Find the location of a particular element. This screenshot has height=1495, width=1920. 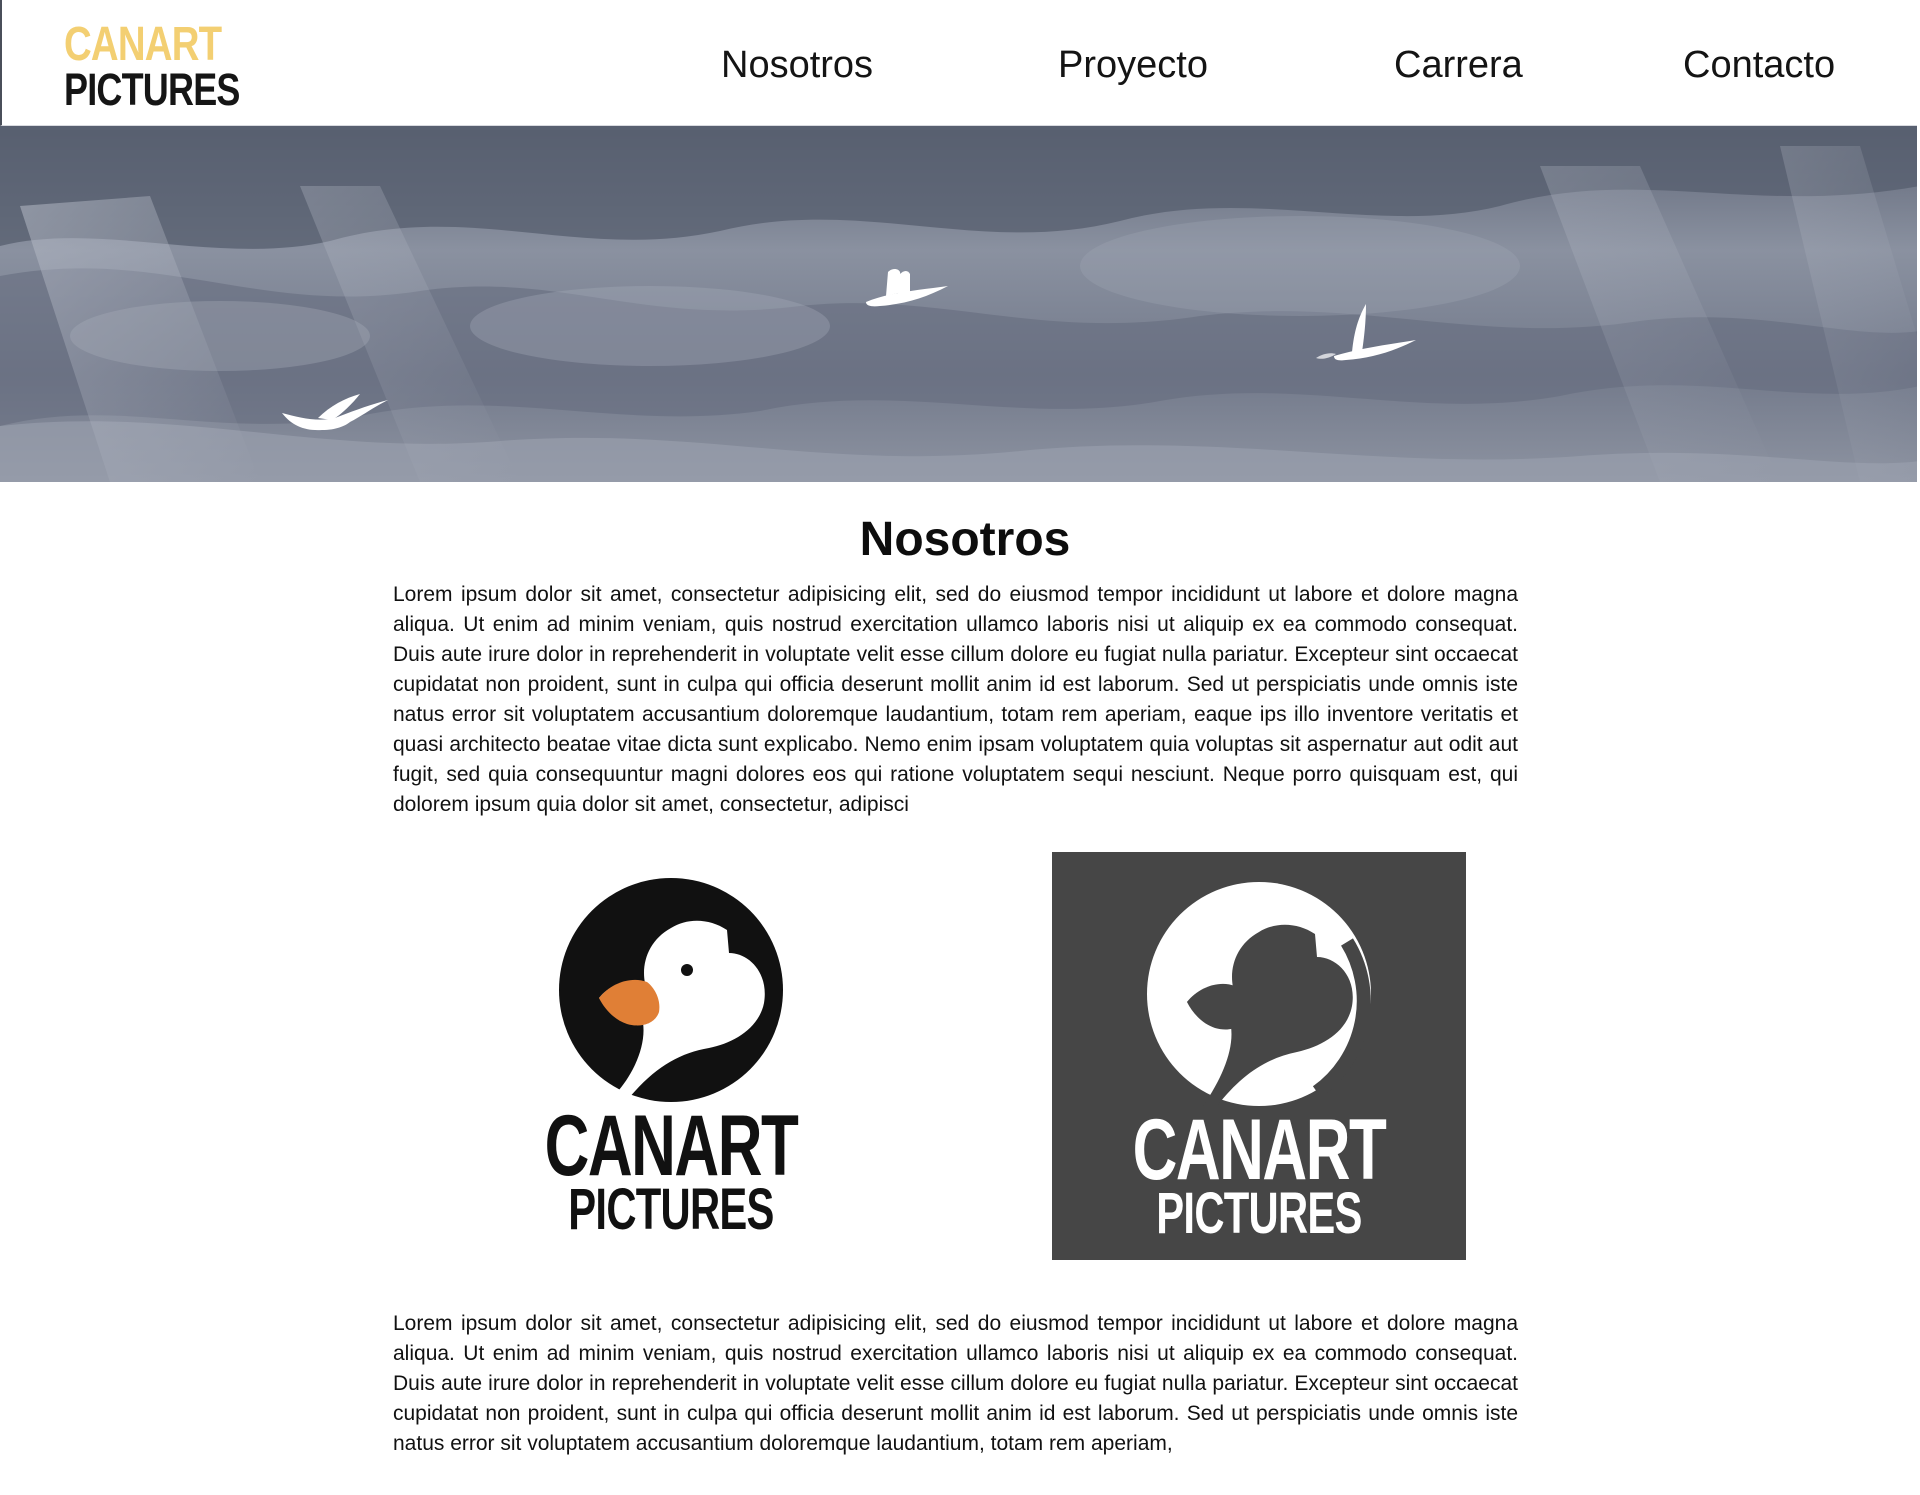

nav-link-nosotros: Nosotros is located at coordinates (797, 65).